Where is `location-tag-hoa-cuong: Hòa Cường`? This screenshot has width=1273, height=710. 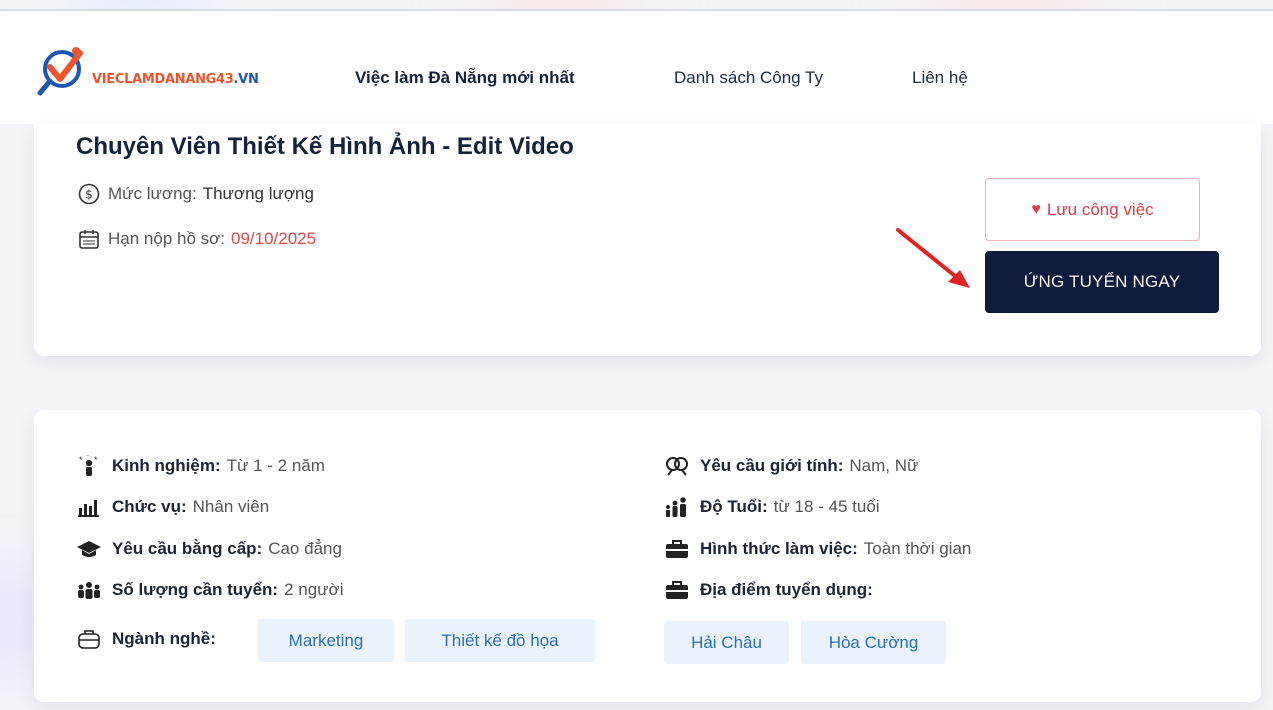 location-tag-hoa-cuong: Hòa Cường is located at coordinates (873, 642).